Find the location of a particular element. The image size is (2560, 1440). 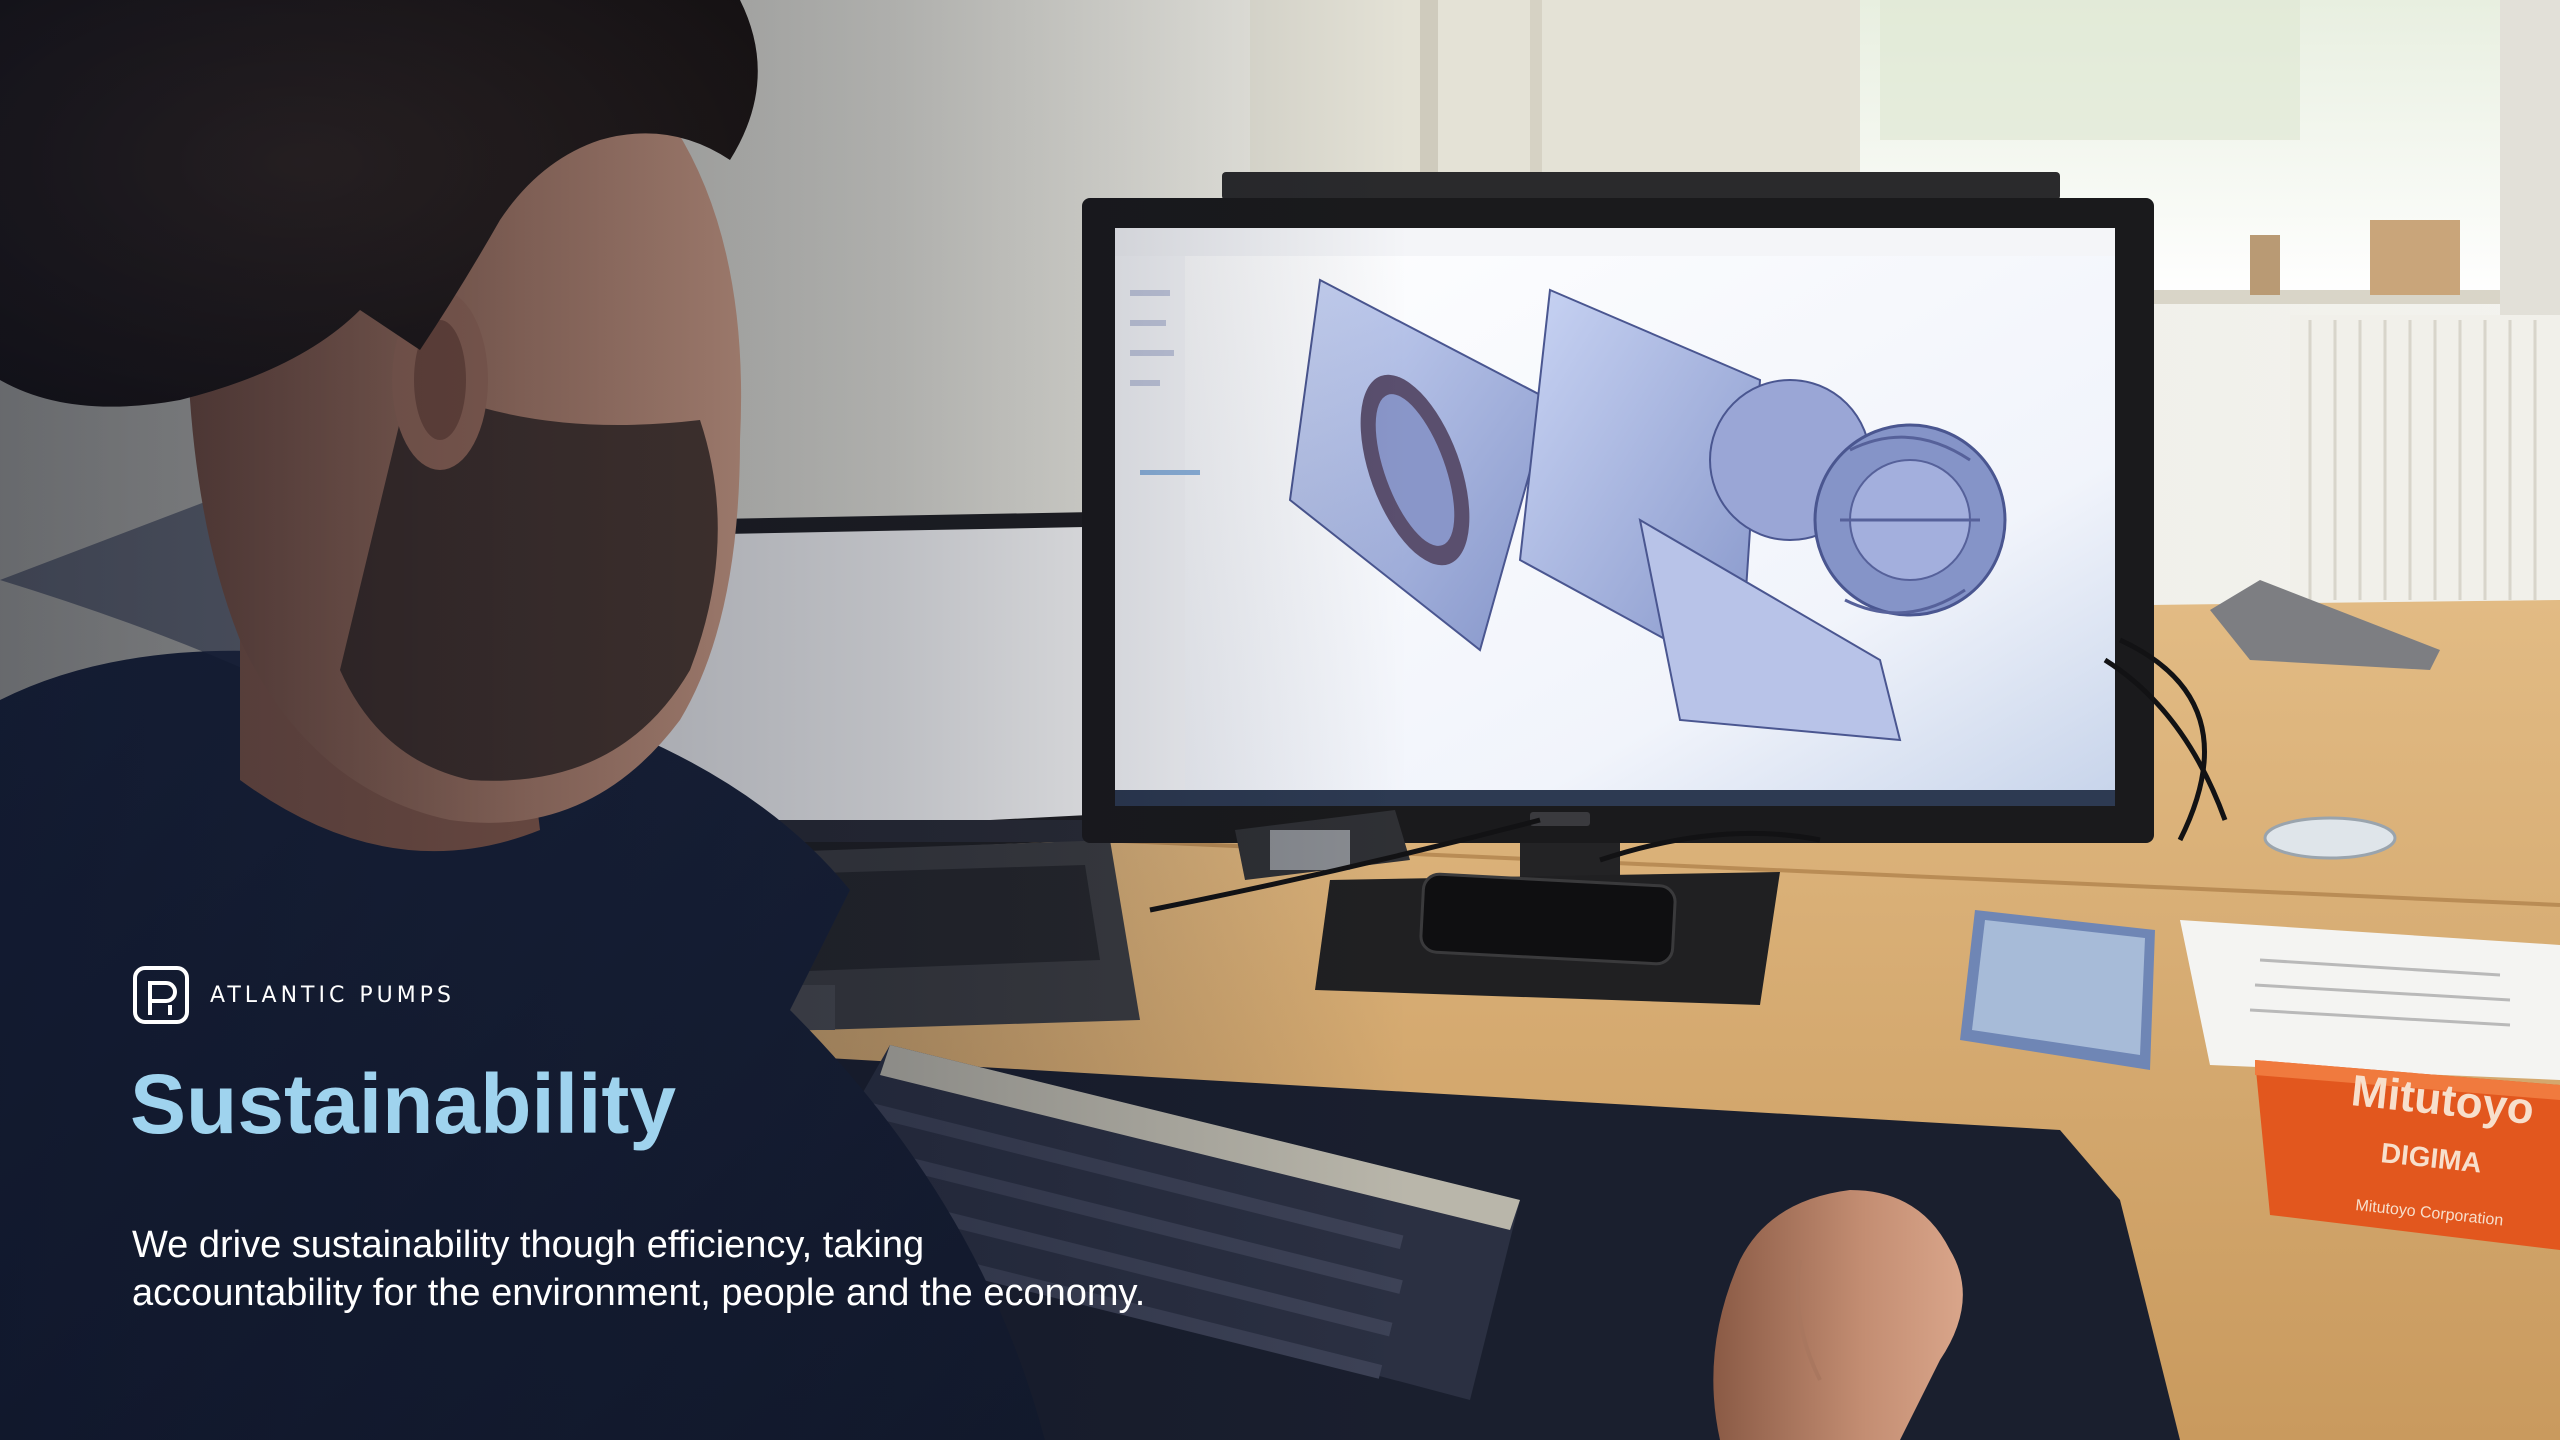

atlantic-pumps-logo-icon is located at coordinates (161, 995).